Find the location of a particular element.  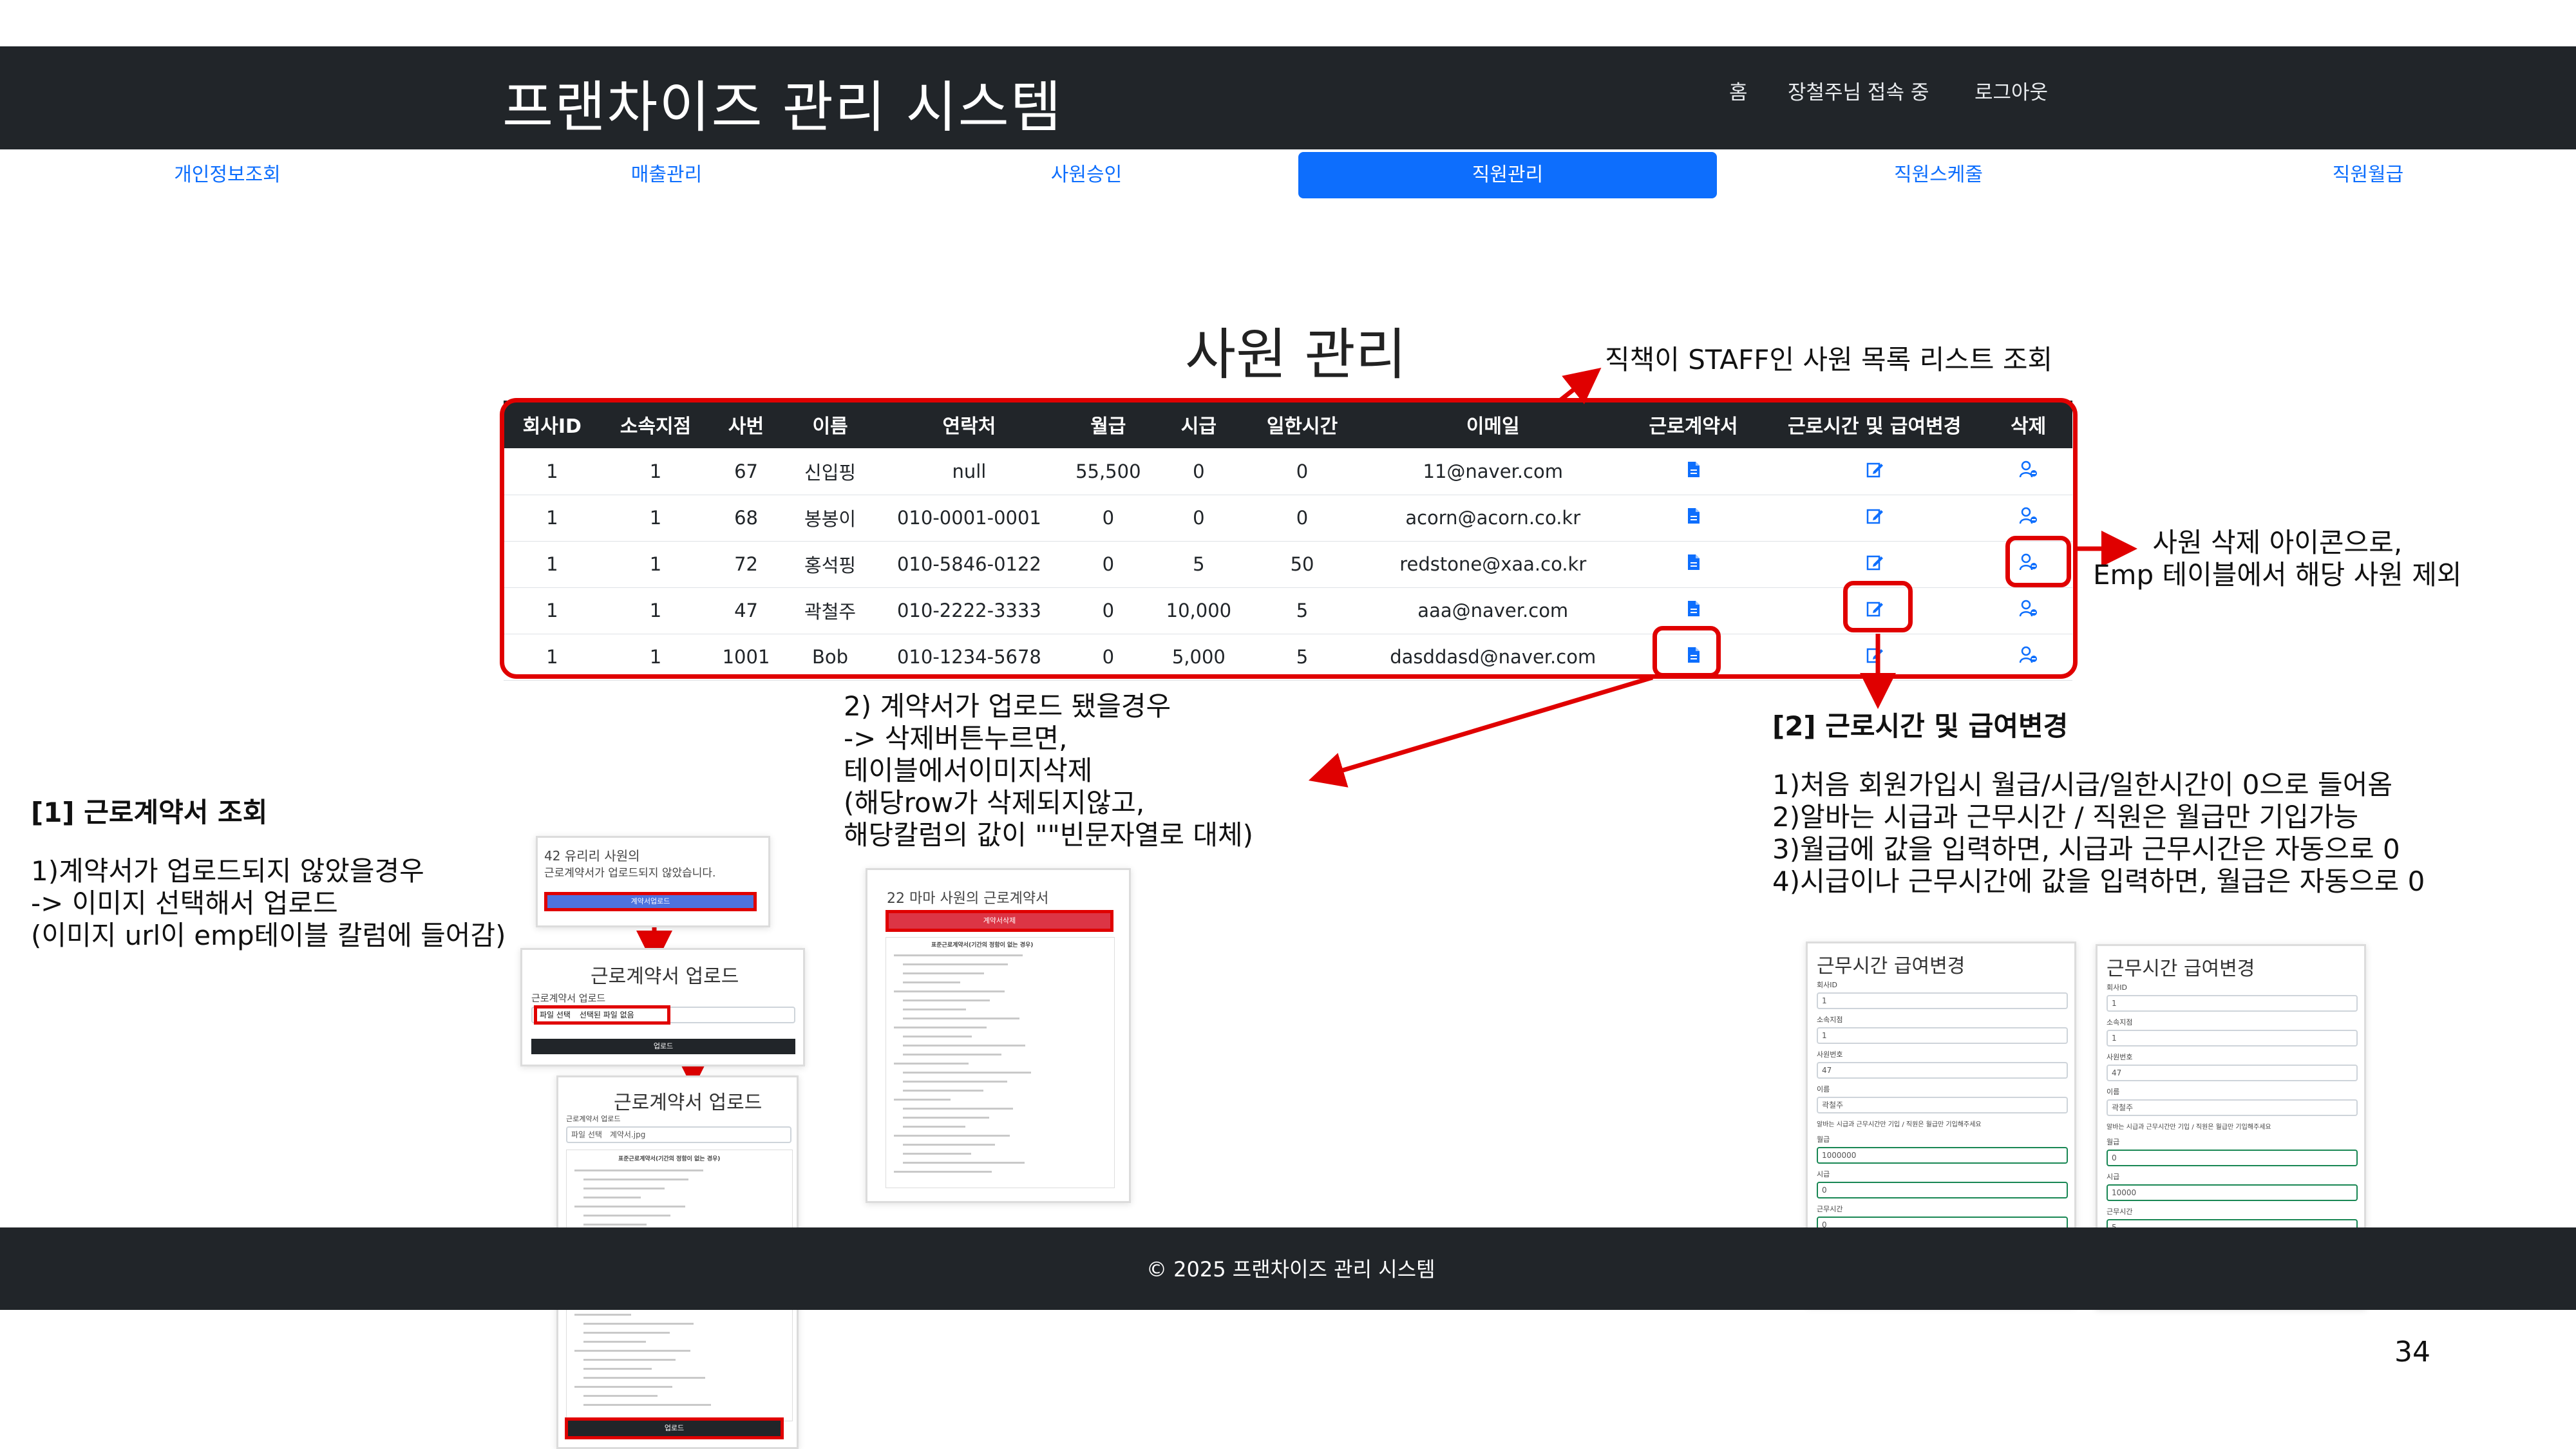

file-select-highlight: 파일 선택 선택된 파일 없음 is located at coordinates (602, 1015).